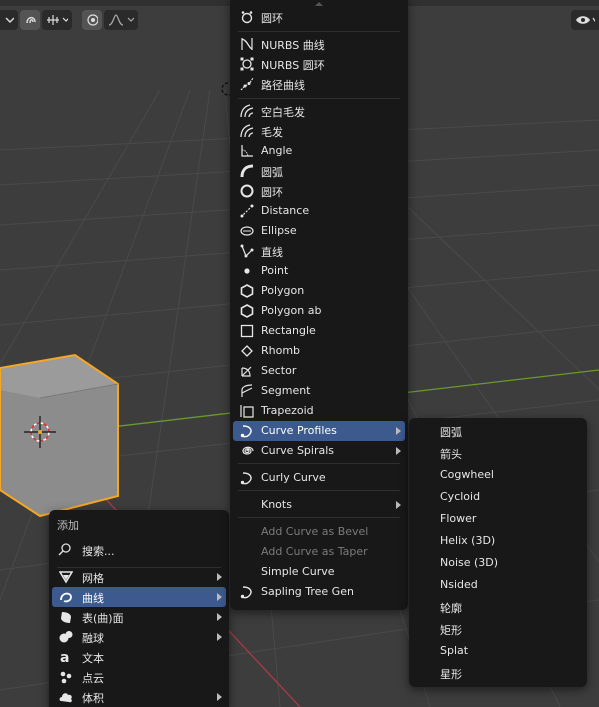  What do you see at coordinates (319, 331) in the screenshot?
I see `menu-item-rectangle: Rectangle` at bounding box center [319, 331].